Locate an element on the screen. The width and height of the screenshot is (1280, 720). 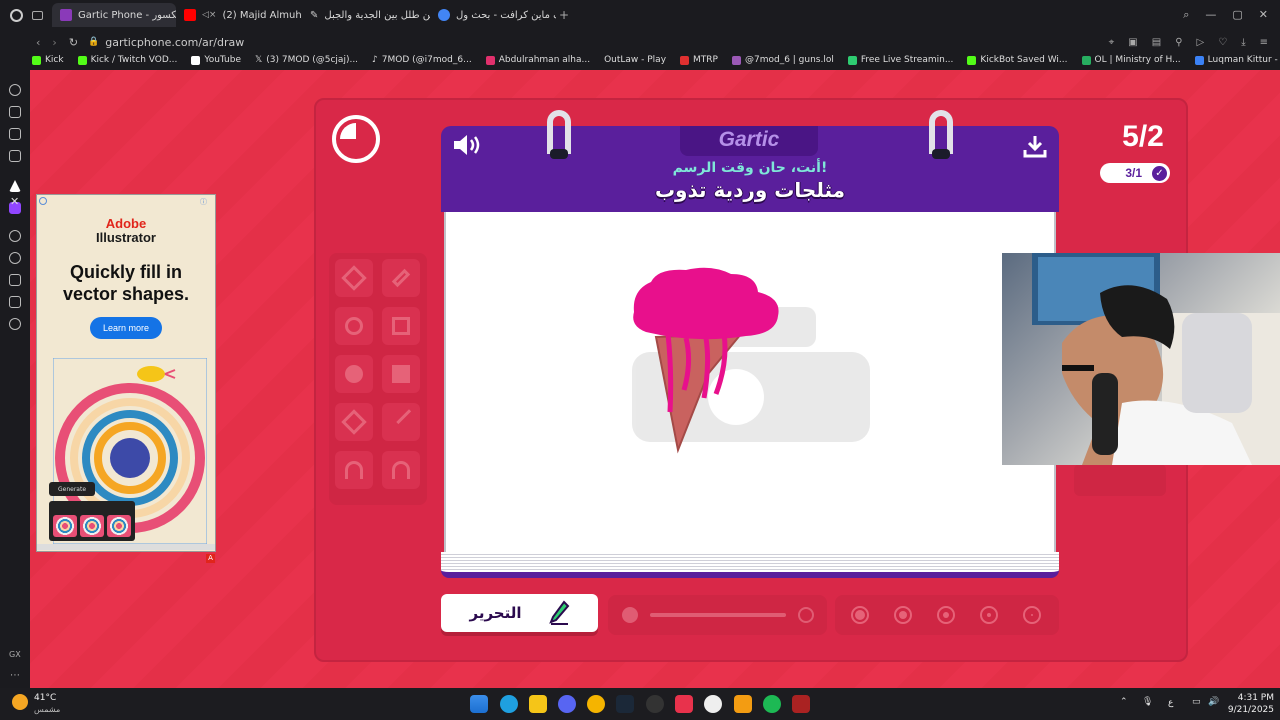
downloads-icon is located at coordinates (15, 280).